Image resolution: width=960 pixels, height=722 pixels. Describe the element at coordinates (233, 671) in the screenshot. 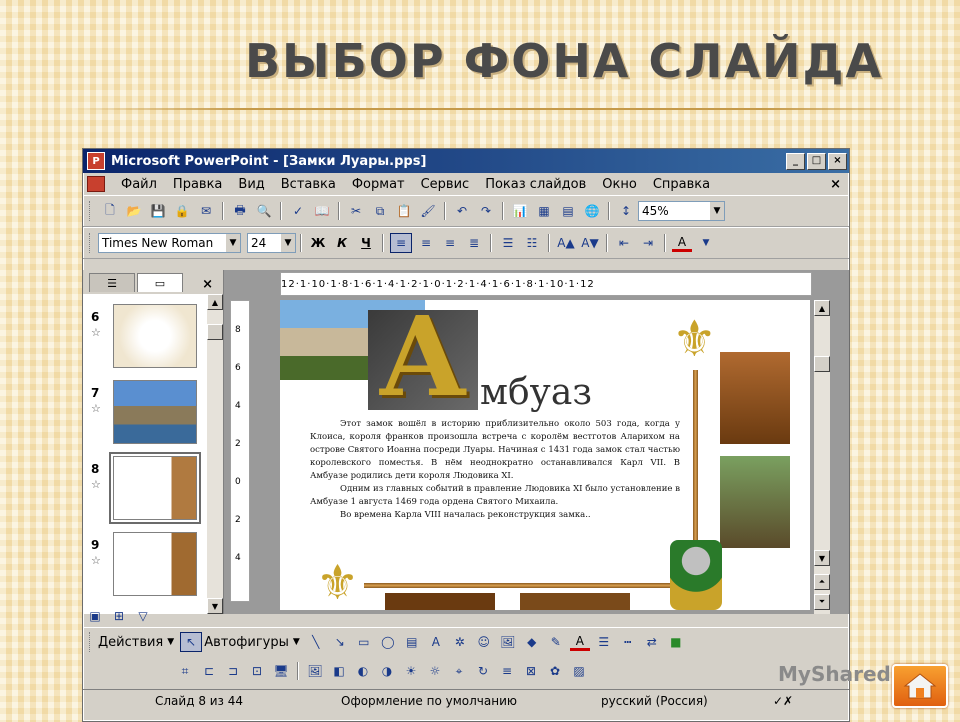

I see `distribute-icon: ⊐` at that location.